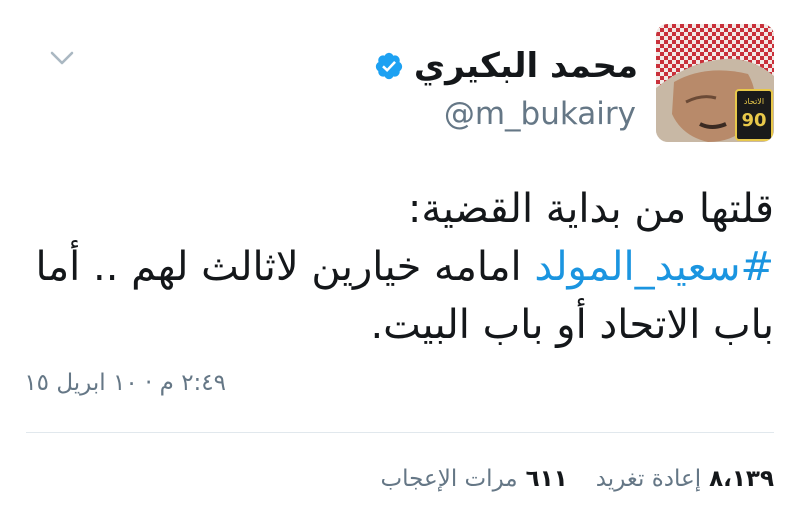  Describe the element at coordinates (62, 58) in the screenshot. I see `chevron-down-icon` at that location.